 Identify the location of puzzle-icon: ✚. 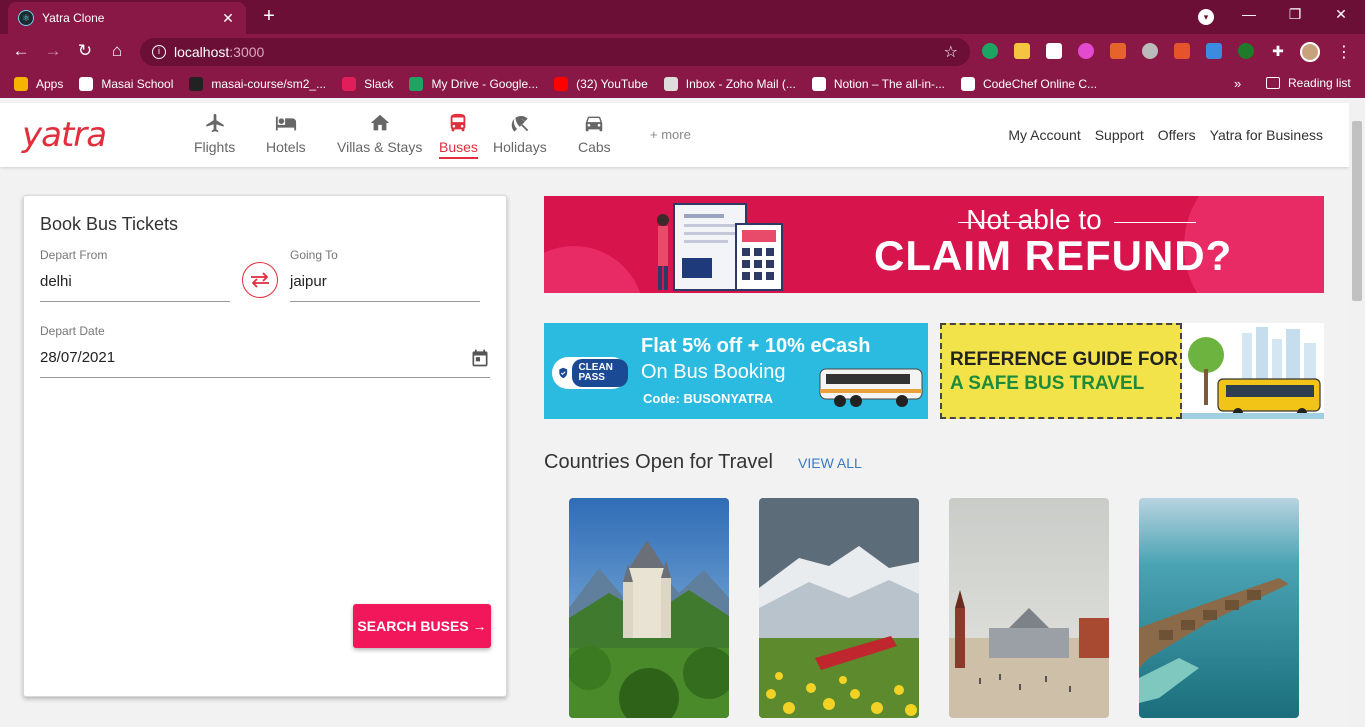
(1278, 51).